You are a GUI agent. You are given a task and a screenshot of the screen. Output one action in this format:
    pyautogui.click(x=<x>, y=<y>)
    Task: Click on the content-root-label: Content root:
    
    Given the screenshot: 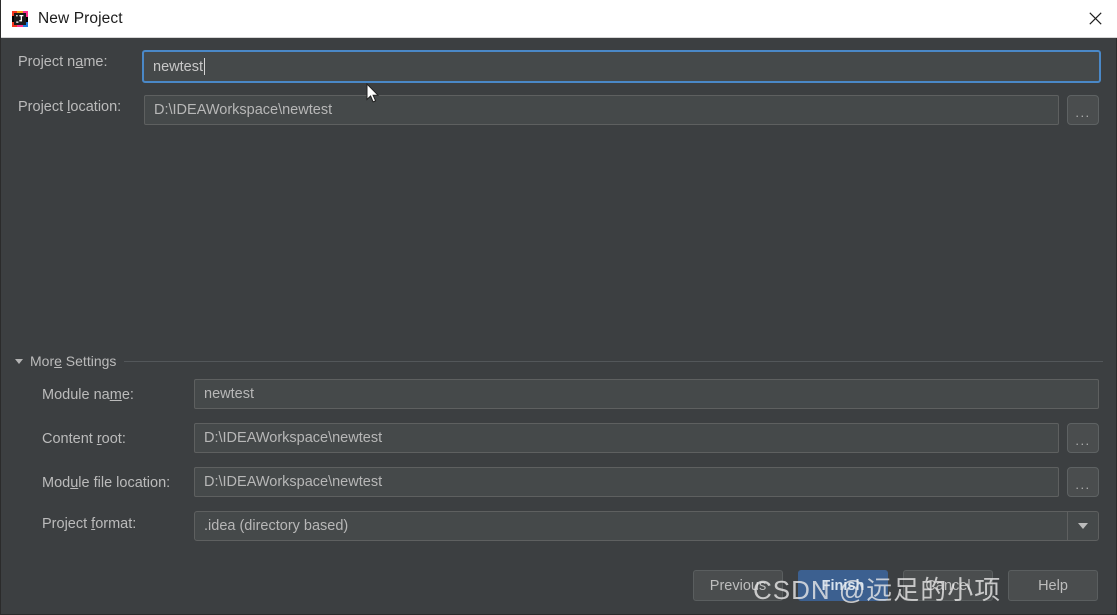 What is the action you would take?
    pyautogui.click(x=84, y=439)
    